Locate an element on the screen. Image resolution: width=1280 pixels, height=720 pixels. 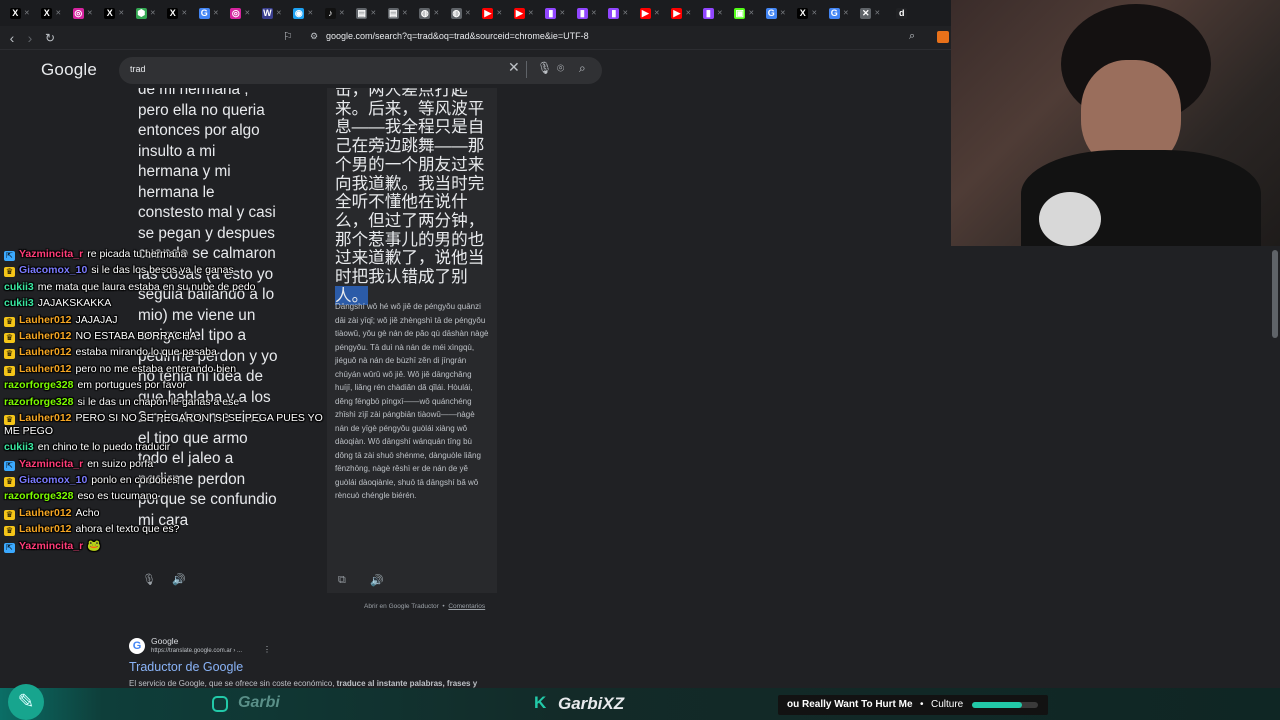
source-listen-icon: 🔊 is located at coordinates (179, 579).